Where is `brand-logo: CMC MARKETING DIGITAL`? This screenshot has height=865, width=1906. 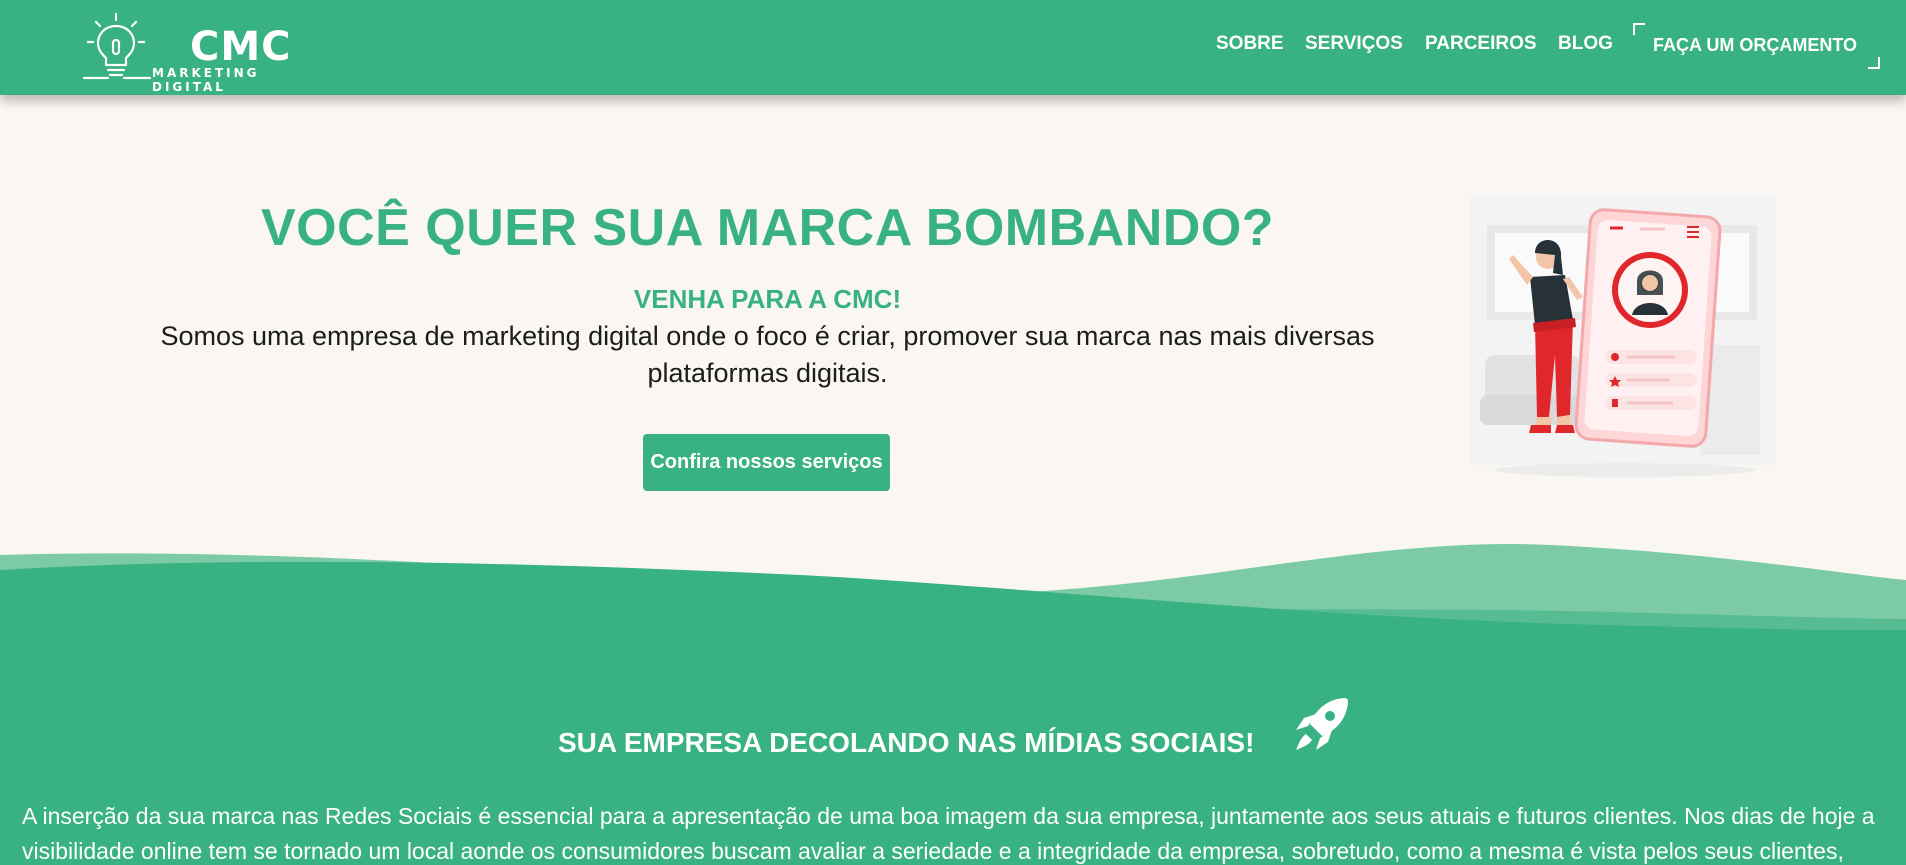
brand-logo: CMC MARKETING DIGITAL is located at coordinates (210, 52).